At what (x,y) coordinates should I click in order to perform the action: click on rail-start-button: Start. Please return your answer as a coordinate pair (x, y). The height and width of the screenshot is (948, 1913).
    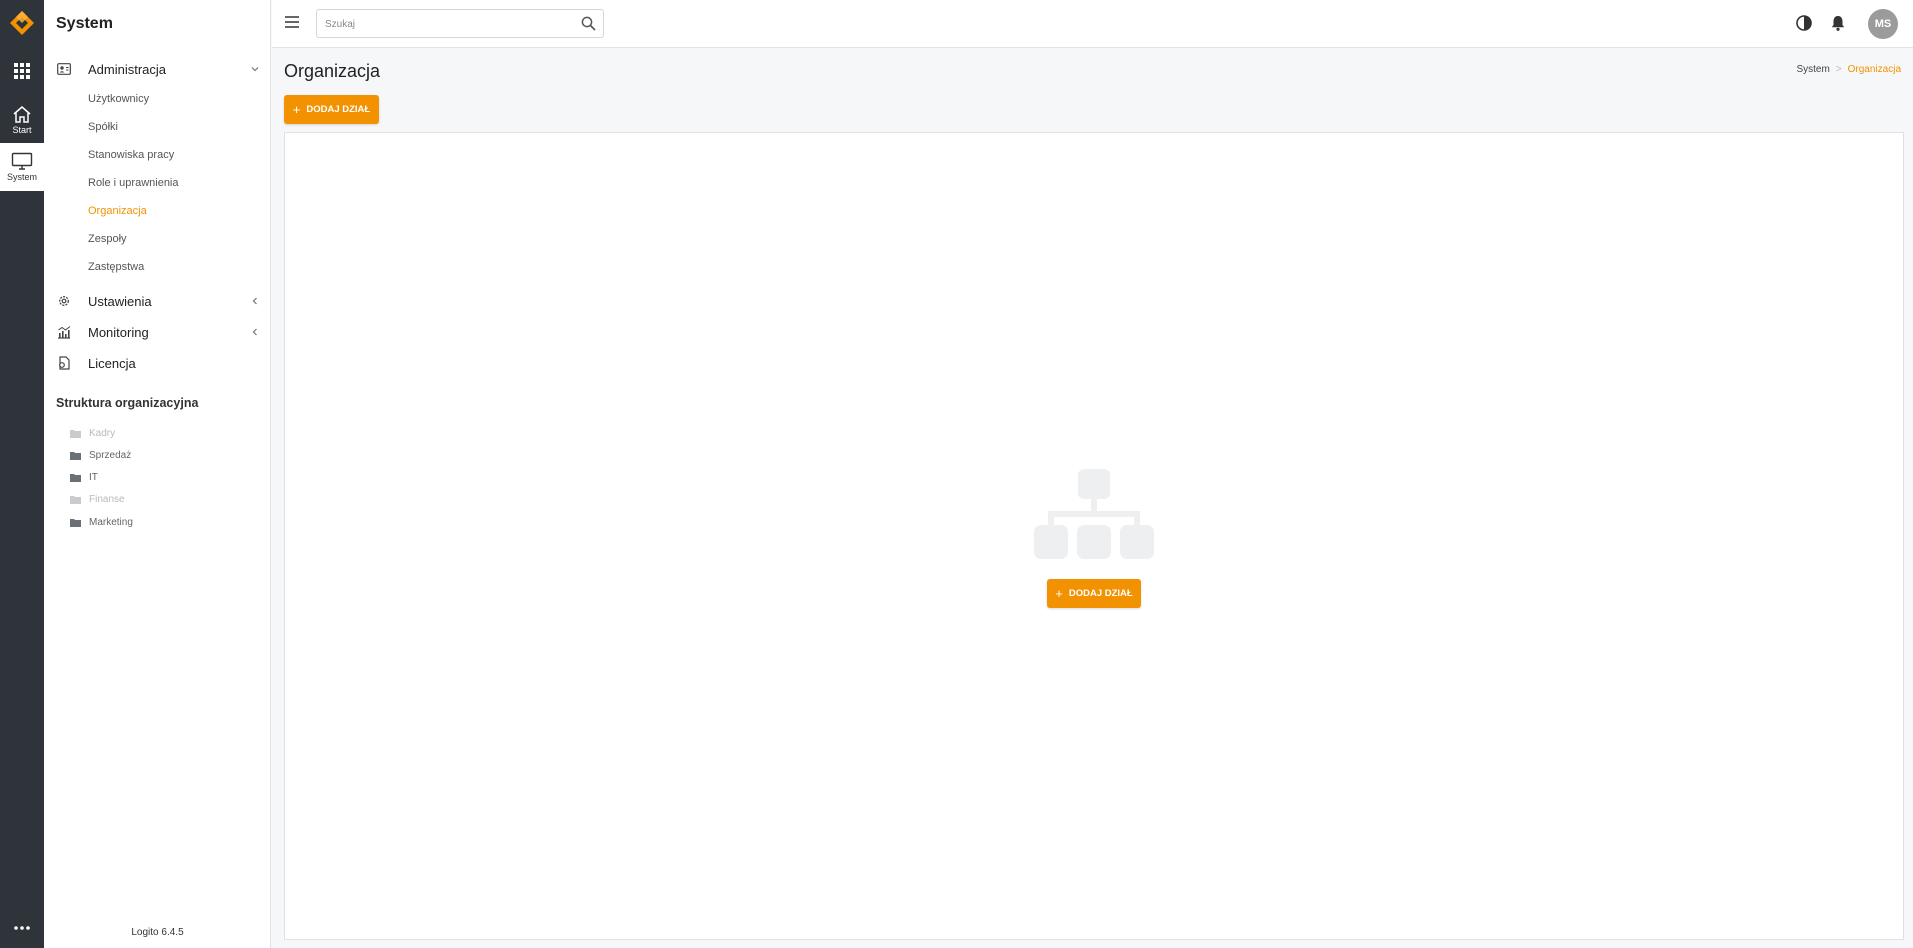
    Looking at the image, I should click on (22, 120).